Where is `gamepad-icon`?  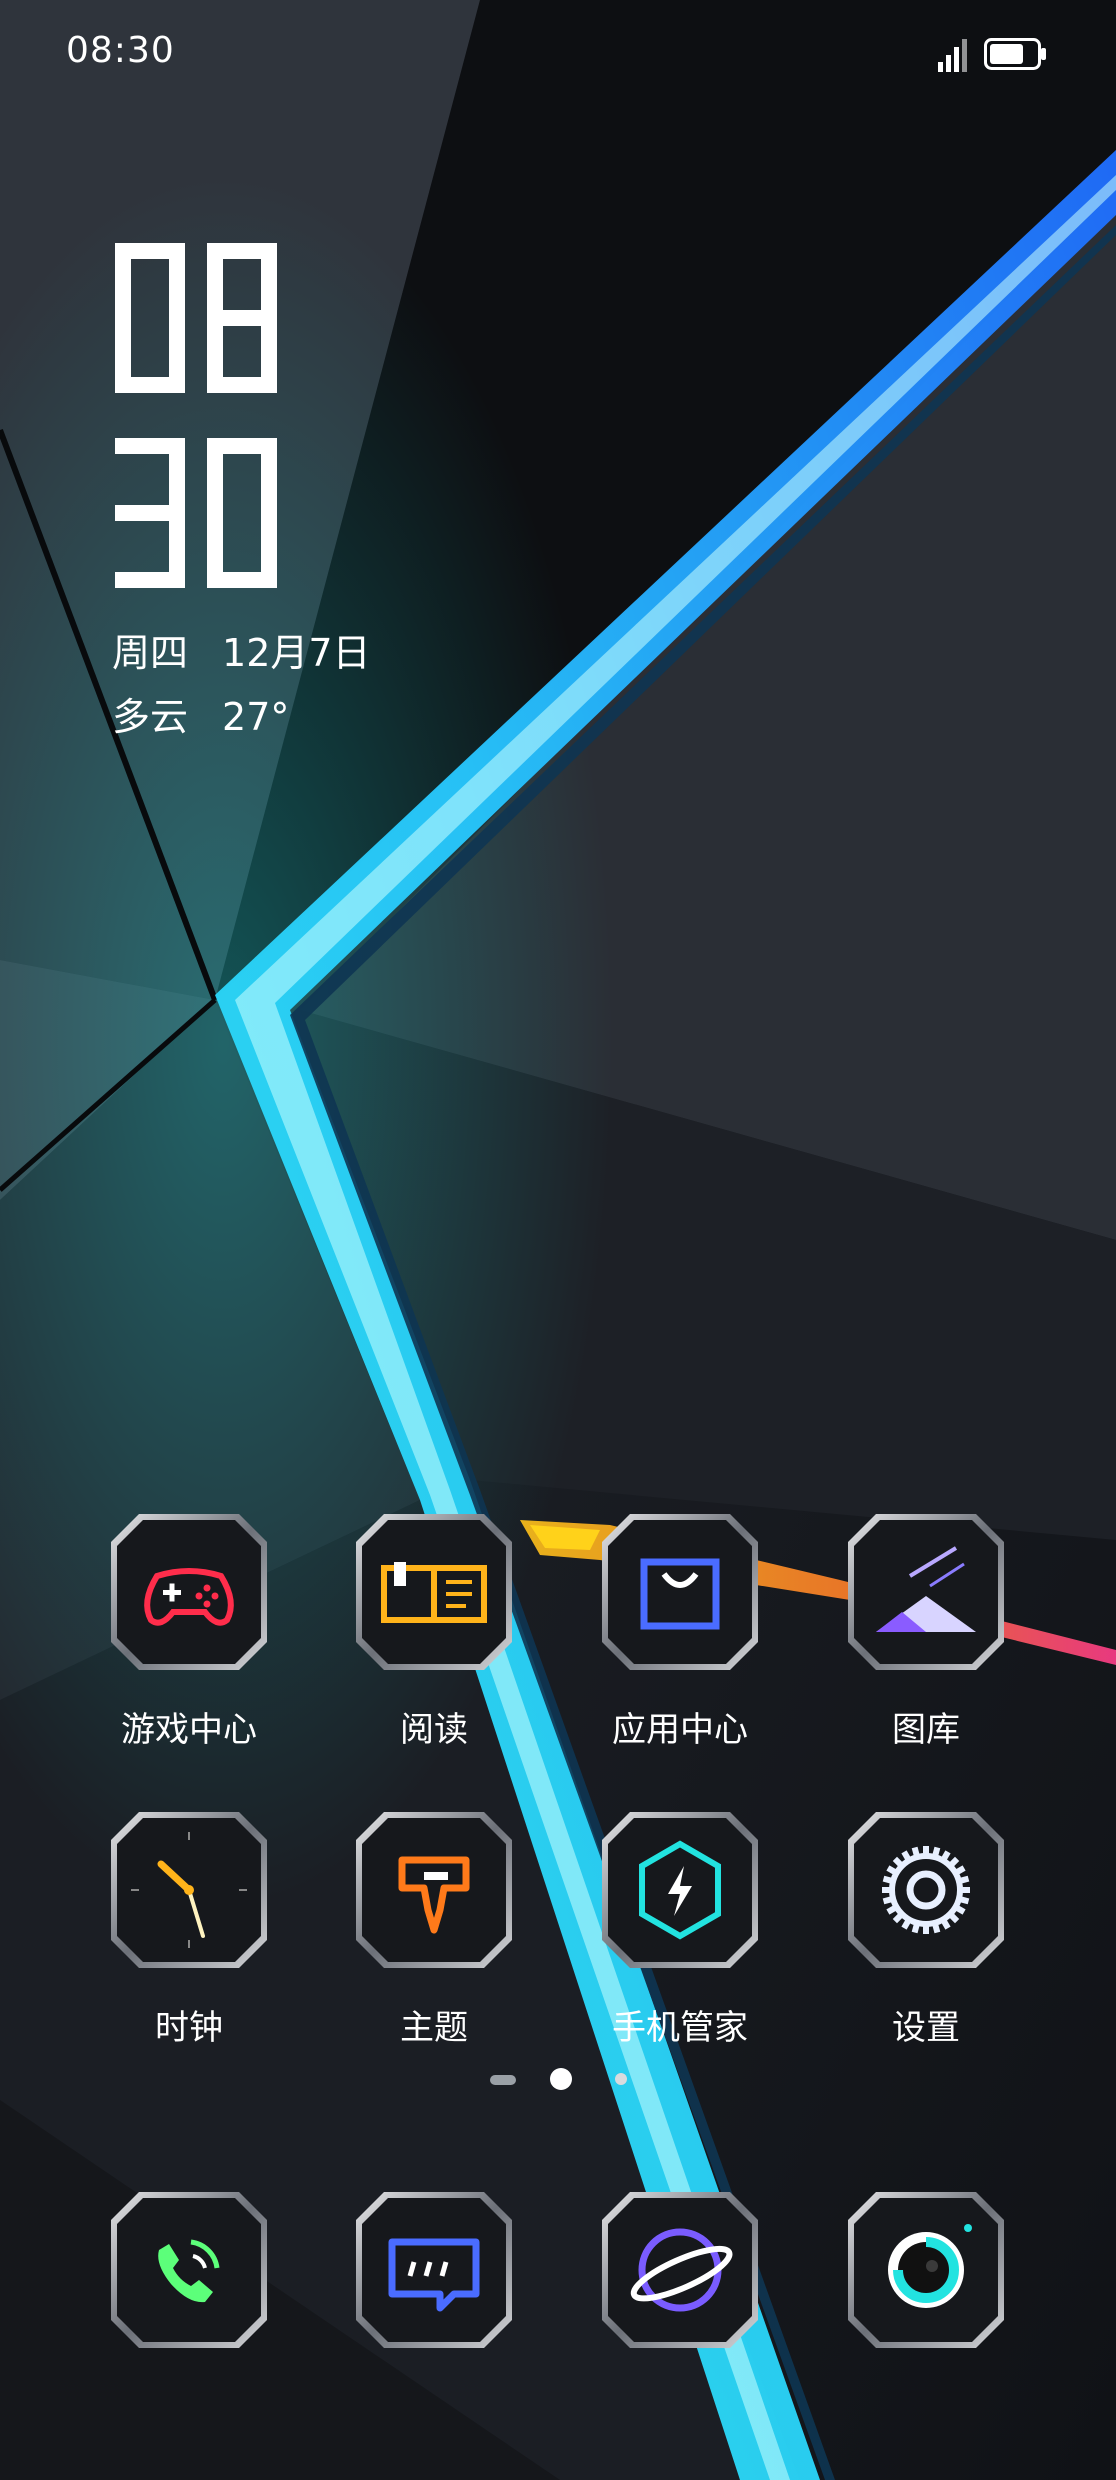 gamepad-icon is located at coordinates (189, 1592).